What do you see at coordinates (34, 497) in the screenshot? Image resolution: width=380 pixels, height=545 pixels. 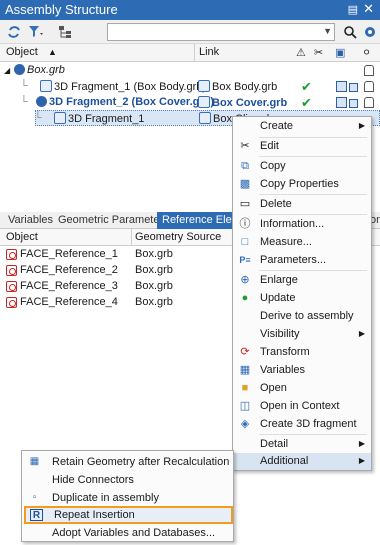 I see `duplicate-icon: ▫` at bounding box center [34, 497].